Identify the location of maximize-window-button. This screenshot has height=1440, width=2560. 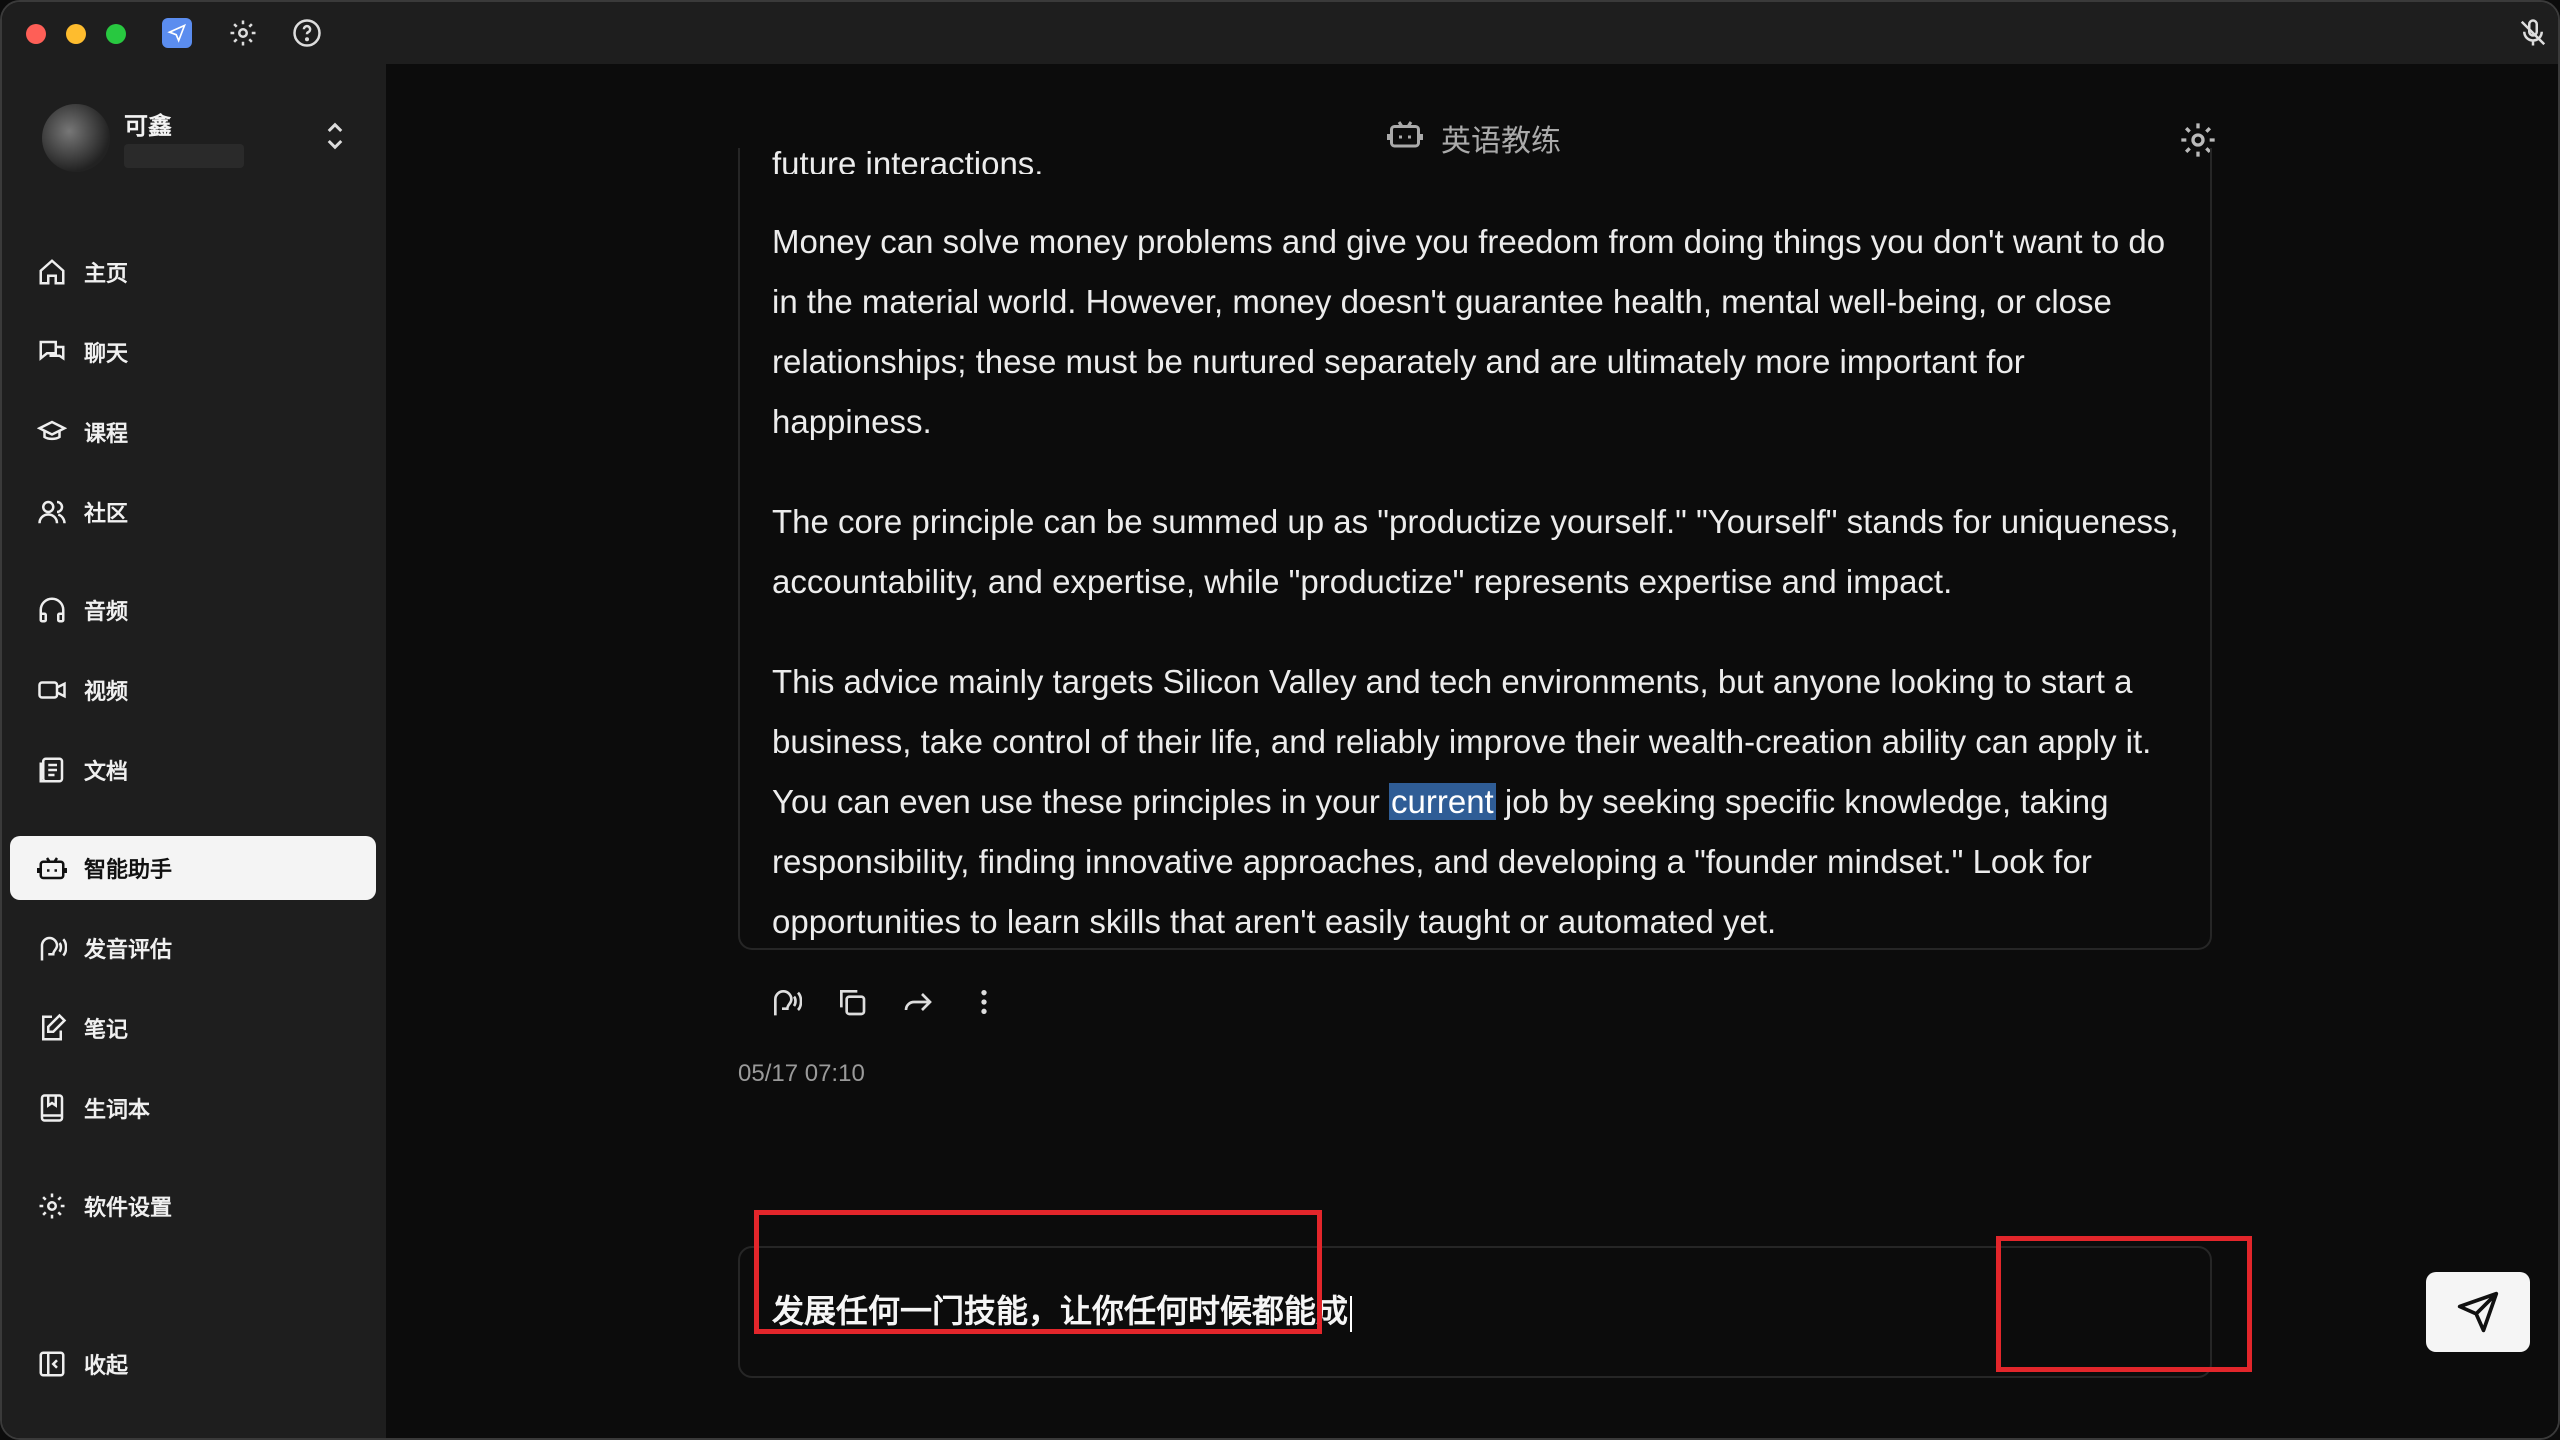
(116, 34).